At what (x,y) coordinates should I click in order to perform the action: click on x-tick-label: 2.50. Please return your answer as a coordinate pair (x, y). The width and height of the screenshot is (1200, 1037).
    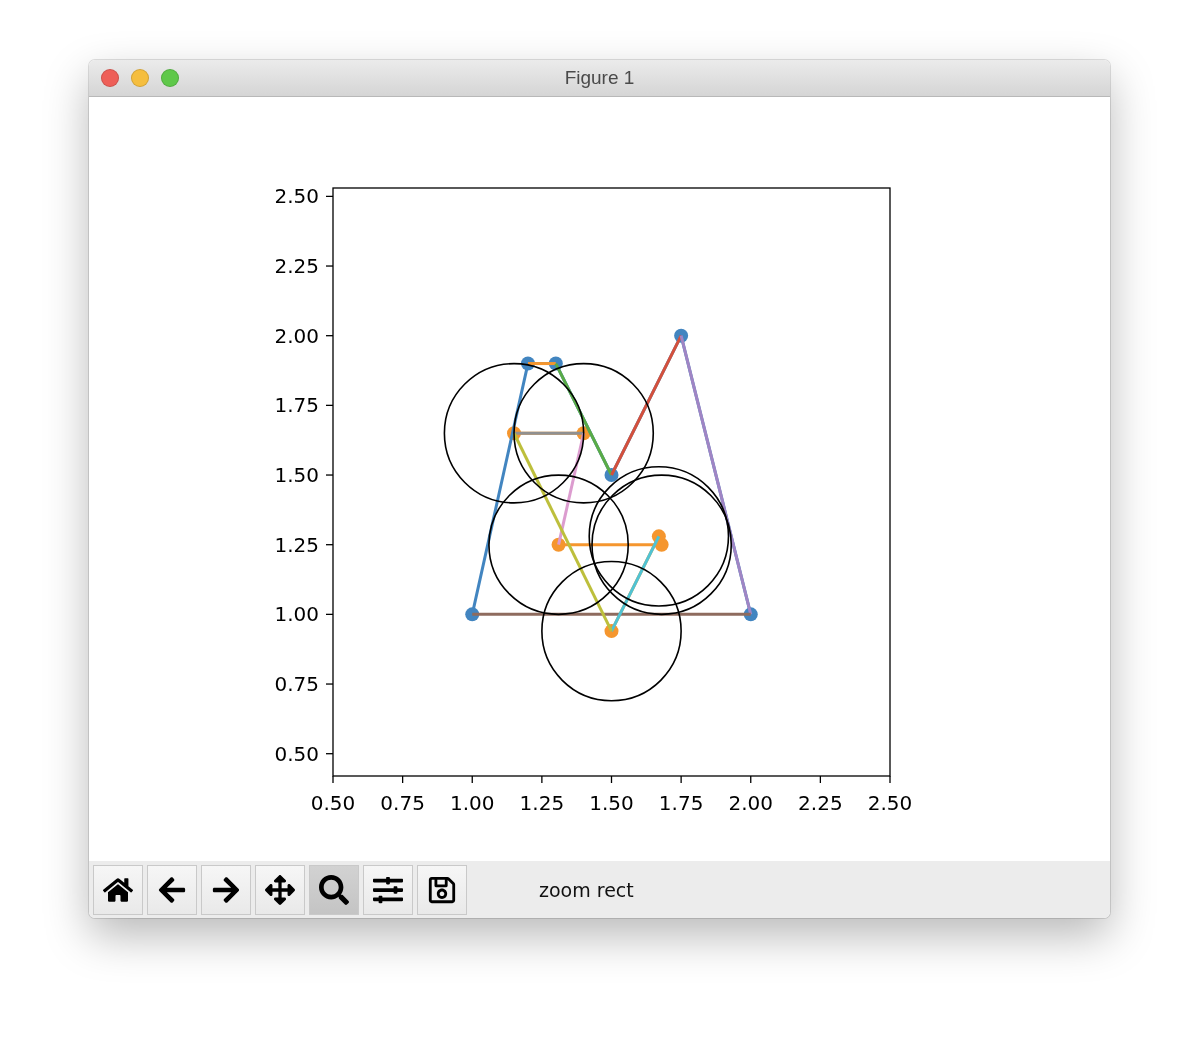
    Looking at the image, I should click on (890, 803).